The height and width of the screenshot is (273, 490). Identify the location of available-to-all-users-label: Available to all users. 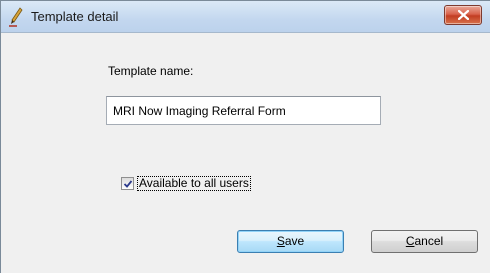
(194, 183).